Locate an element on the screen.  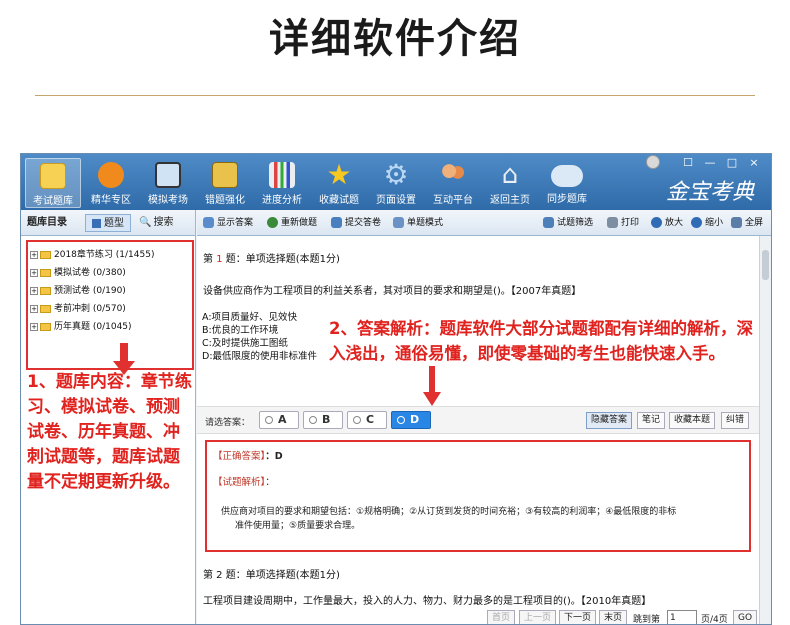
choice-c-label: C is located at coordinates (370, 419).